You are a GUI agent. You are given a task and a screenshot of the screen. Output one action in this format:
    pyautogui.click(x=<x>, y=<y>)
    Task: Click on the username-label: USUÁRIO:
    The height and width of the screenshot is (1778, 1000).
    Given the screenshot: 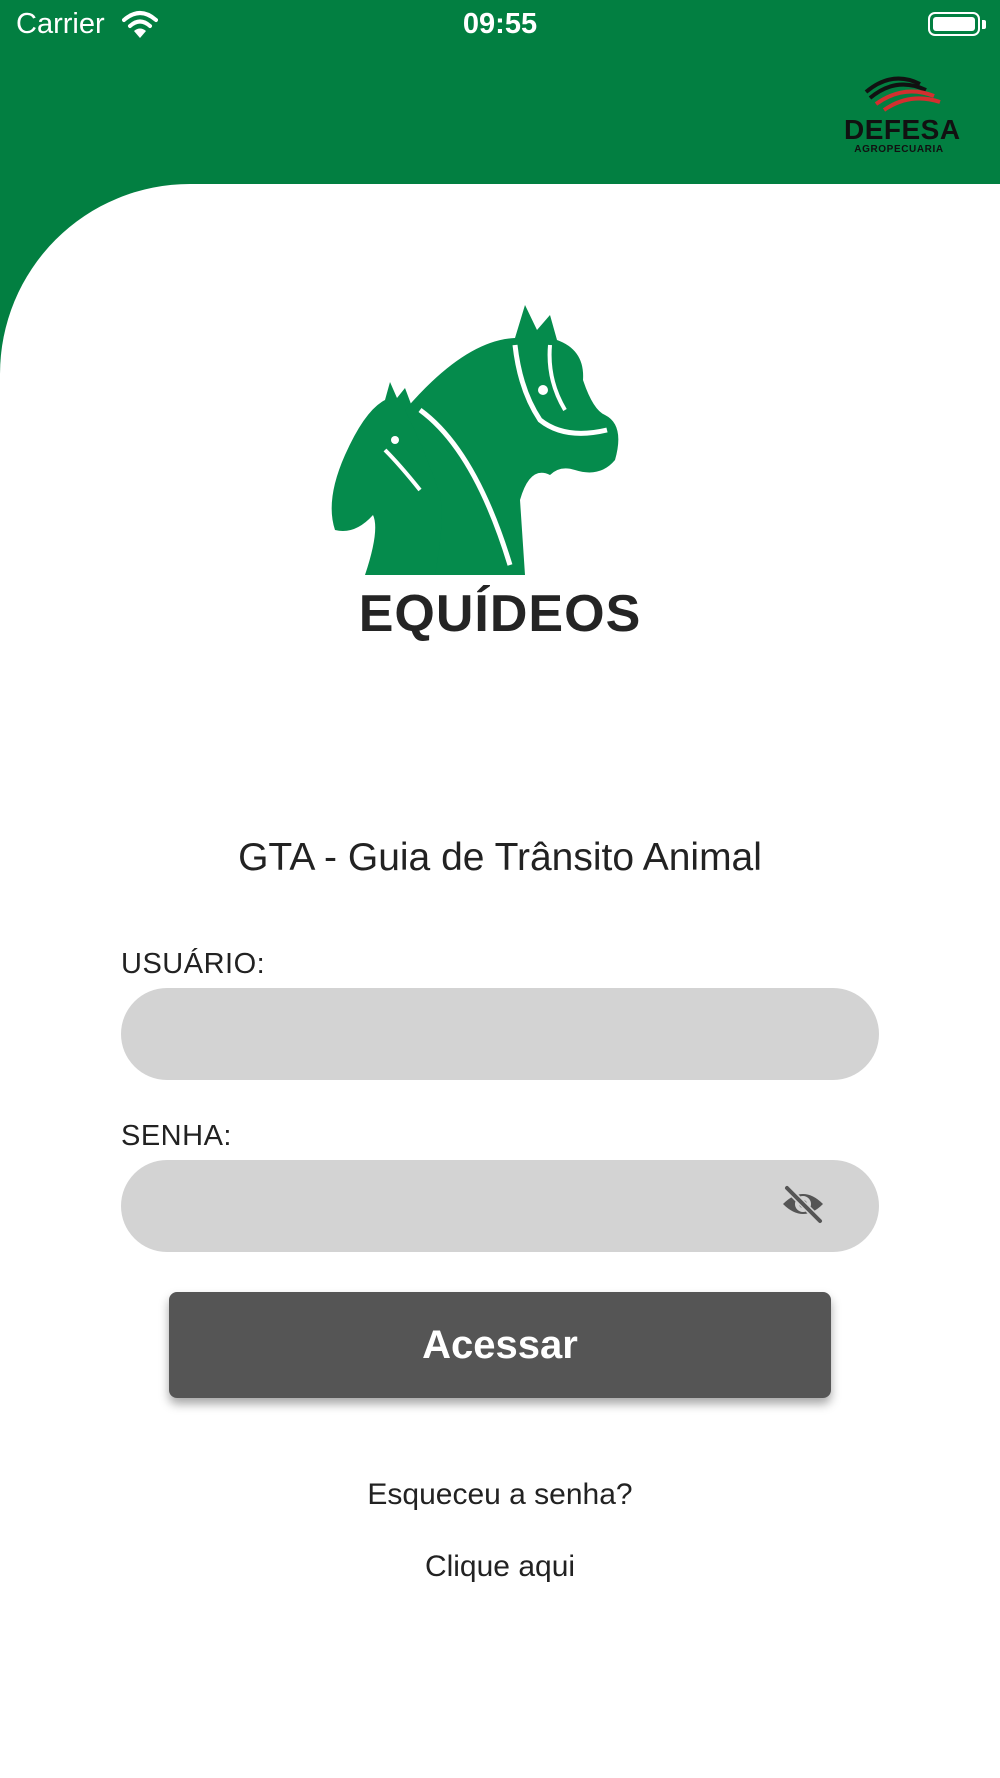 What is the action you would take?
    pyautogui.click(x=193, y=964)
    